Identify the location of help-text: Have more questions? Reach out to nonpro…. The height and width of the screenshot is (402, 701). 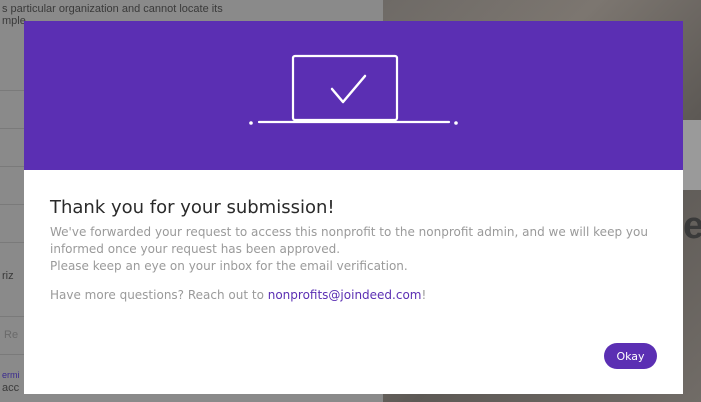
(238, 295).